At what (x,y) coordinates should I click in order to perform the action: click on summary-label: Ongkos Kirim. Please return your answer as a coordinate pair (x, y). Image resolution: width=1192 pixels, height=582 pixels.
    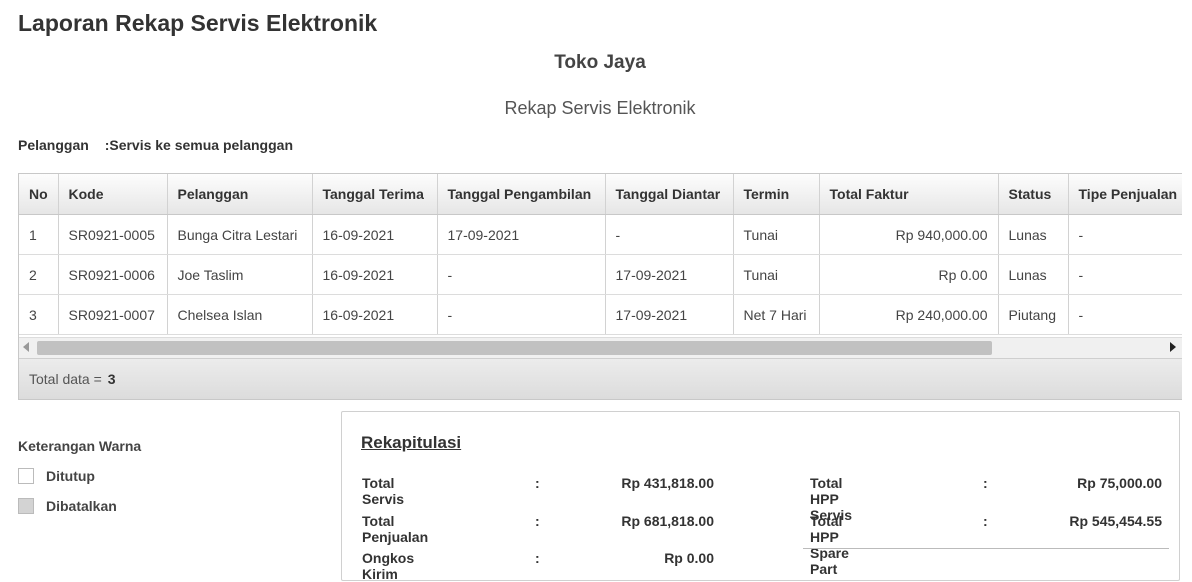
    Looking at the image, I should click on (388, 566).